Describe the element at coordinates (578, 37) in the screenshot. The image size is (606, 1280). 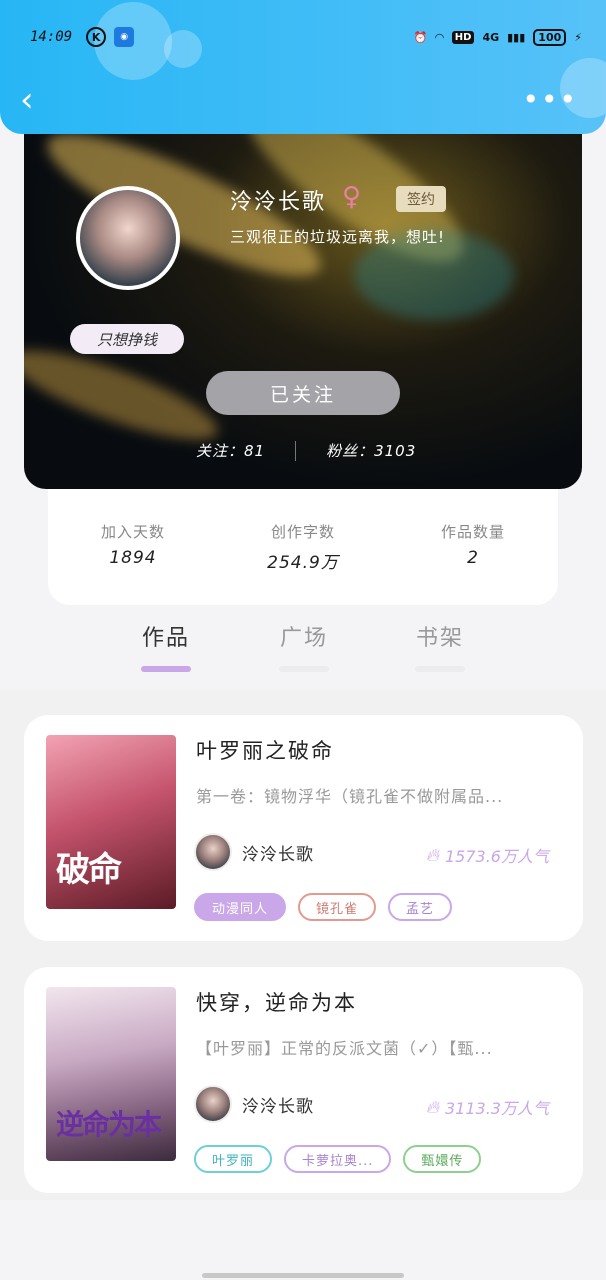
I see `charging-icon: ⚡` at that location.